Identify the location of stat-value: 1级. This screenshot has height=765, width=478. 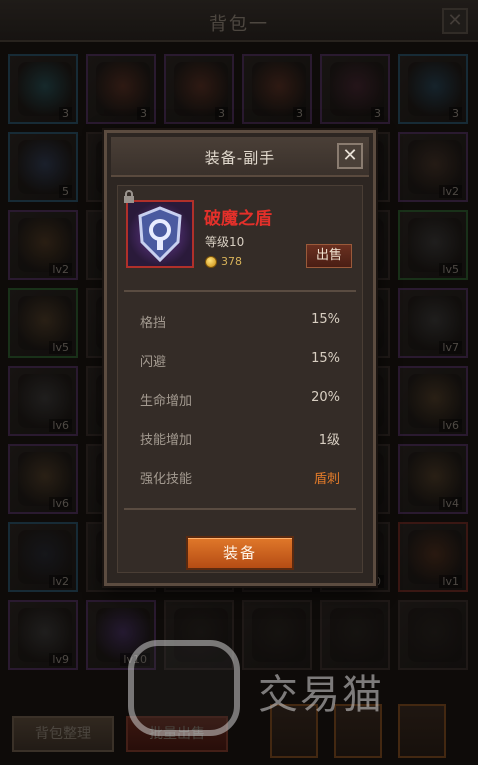
(329, 440).